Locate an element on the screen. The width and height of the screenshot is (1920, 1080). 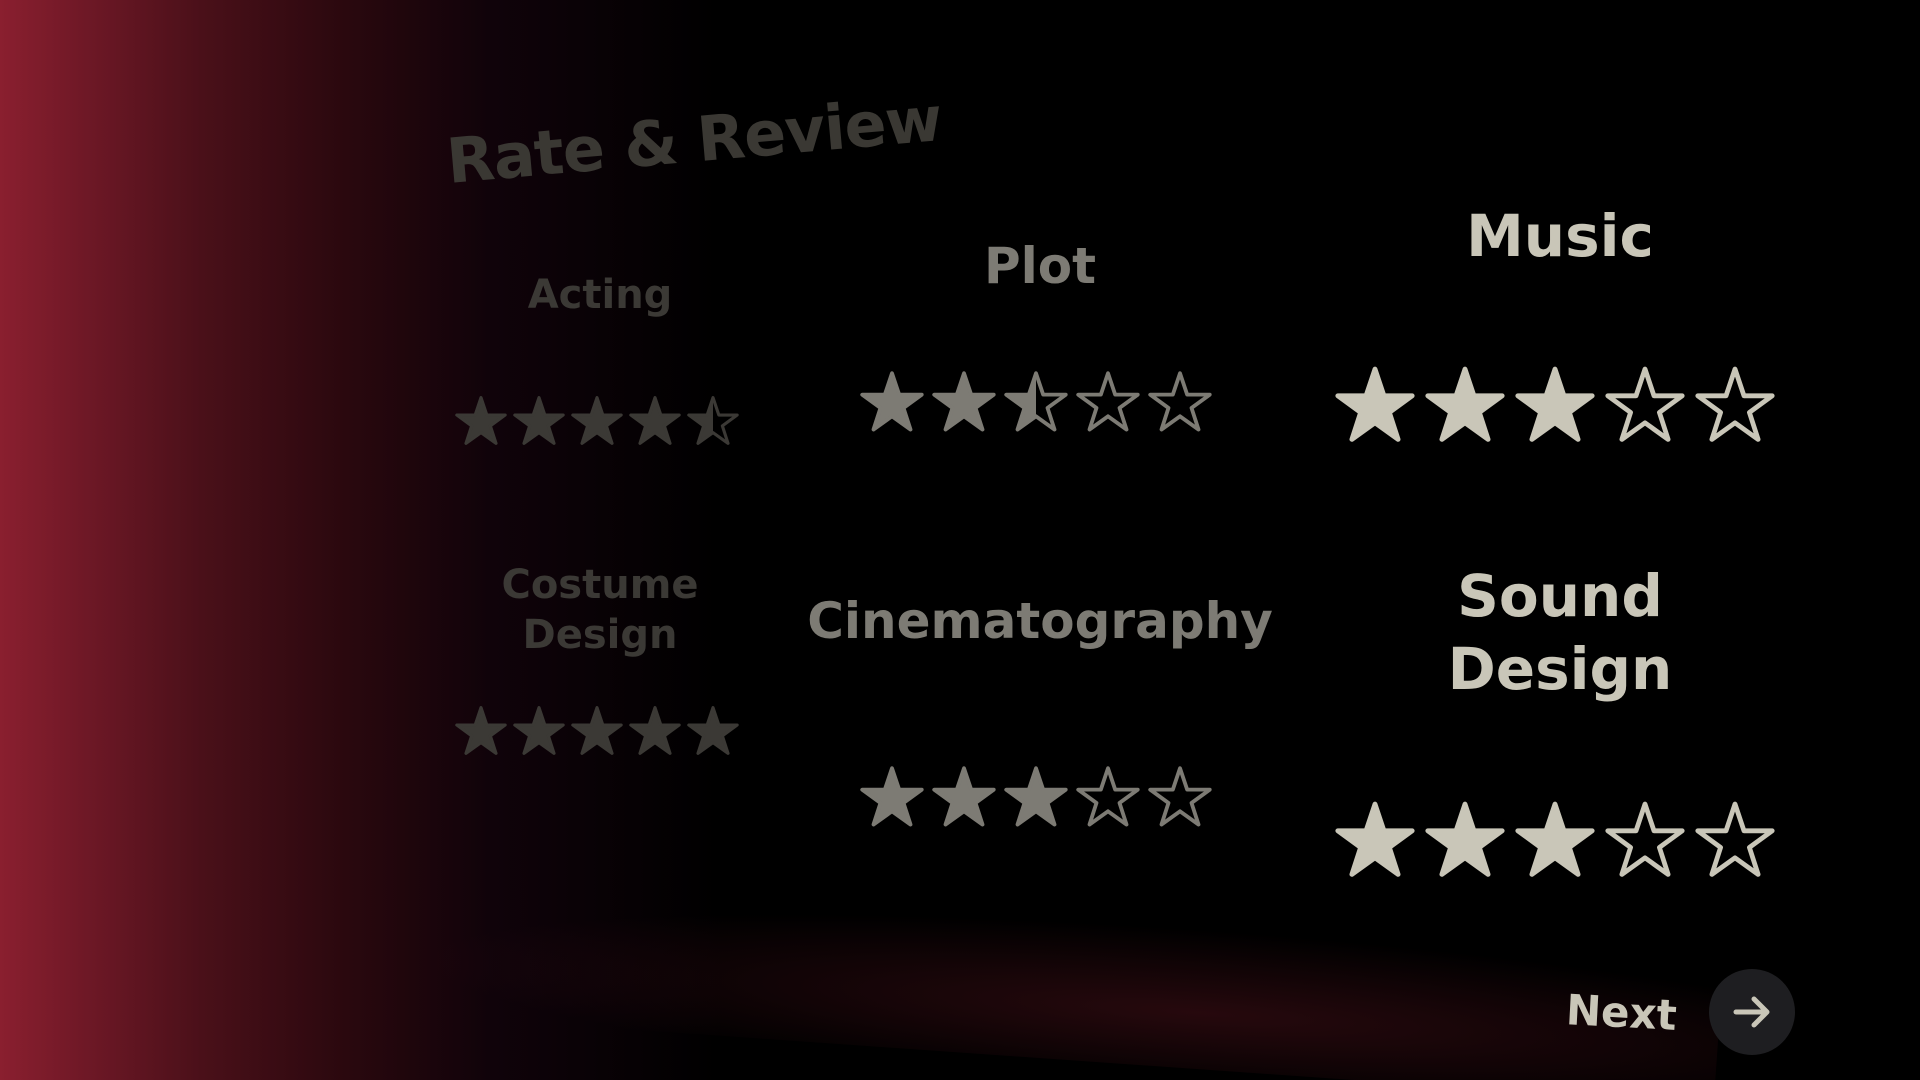
next-label: Next is located at coordinates (1621, 1012).